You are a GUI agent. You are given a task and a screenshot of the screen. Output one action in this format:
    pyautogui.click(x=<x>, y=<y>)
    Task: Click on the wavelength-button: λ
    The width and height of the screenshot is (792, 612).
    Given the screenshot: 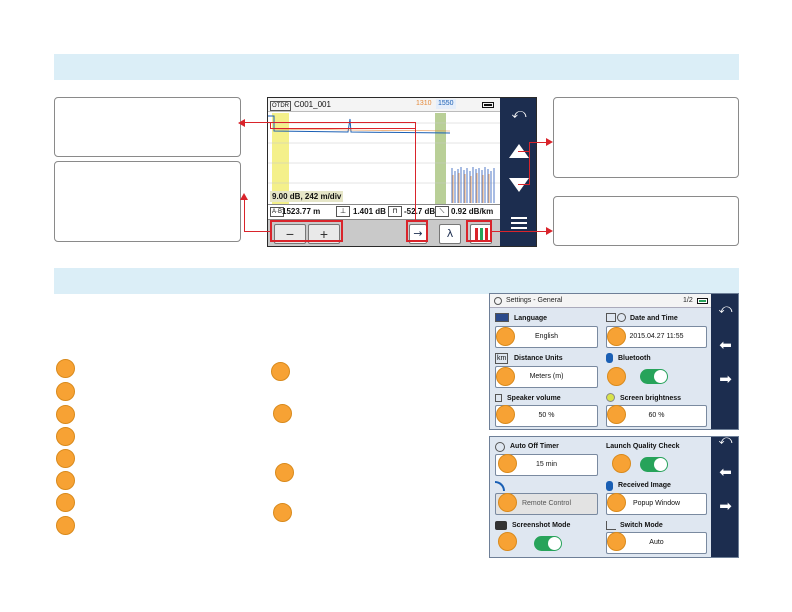 What is the action you would take?
    pyautogui.click(x=450, y=234)
    